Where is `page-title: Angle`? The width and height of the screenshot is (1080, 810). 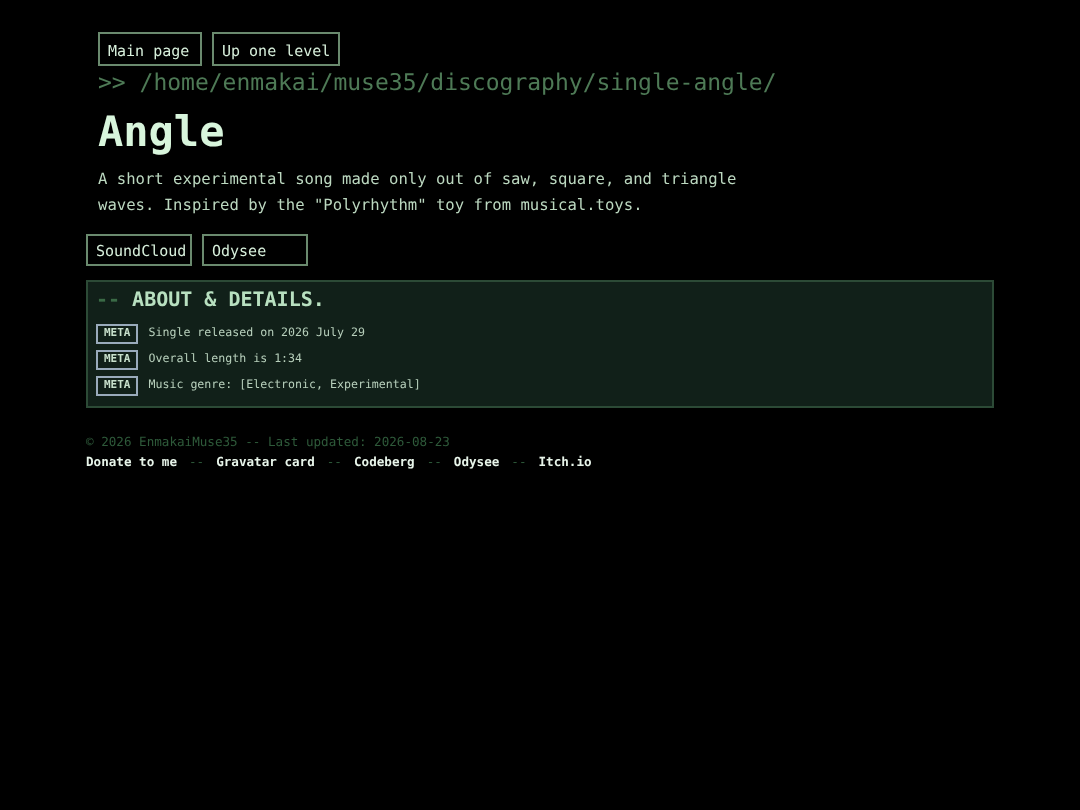 page-title: Angle is located at coordinates (162, 132).